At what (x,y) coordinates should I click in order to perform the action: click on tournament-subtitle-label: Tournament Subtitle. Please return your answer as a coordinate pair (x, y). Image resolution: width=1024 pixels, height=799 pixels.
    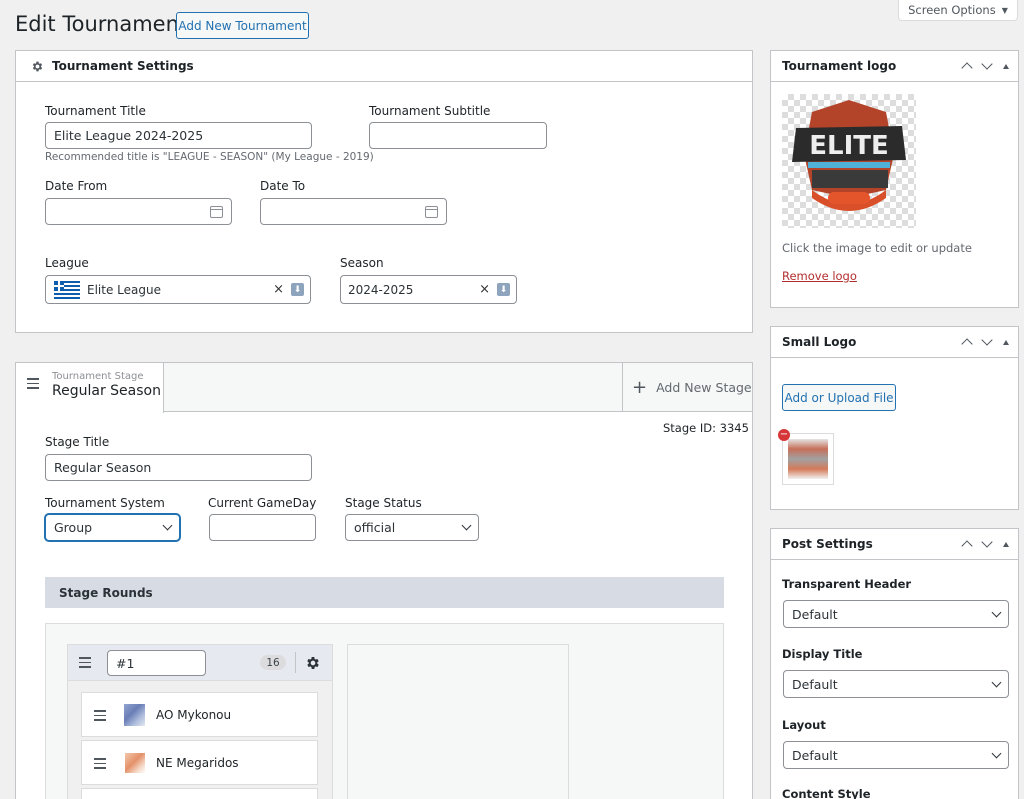
    Looking at the image, I should click on (430, 111).